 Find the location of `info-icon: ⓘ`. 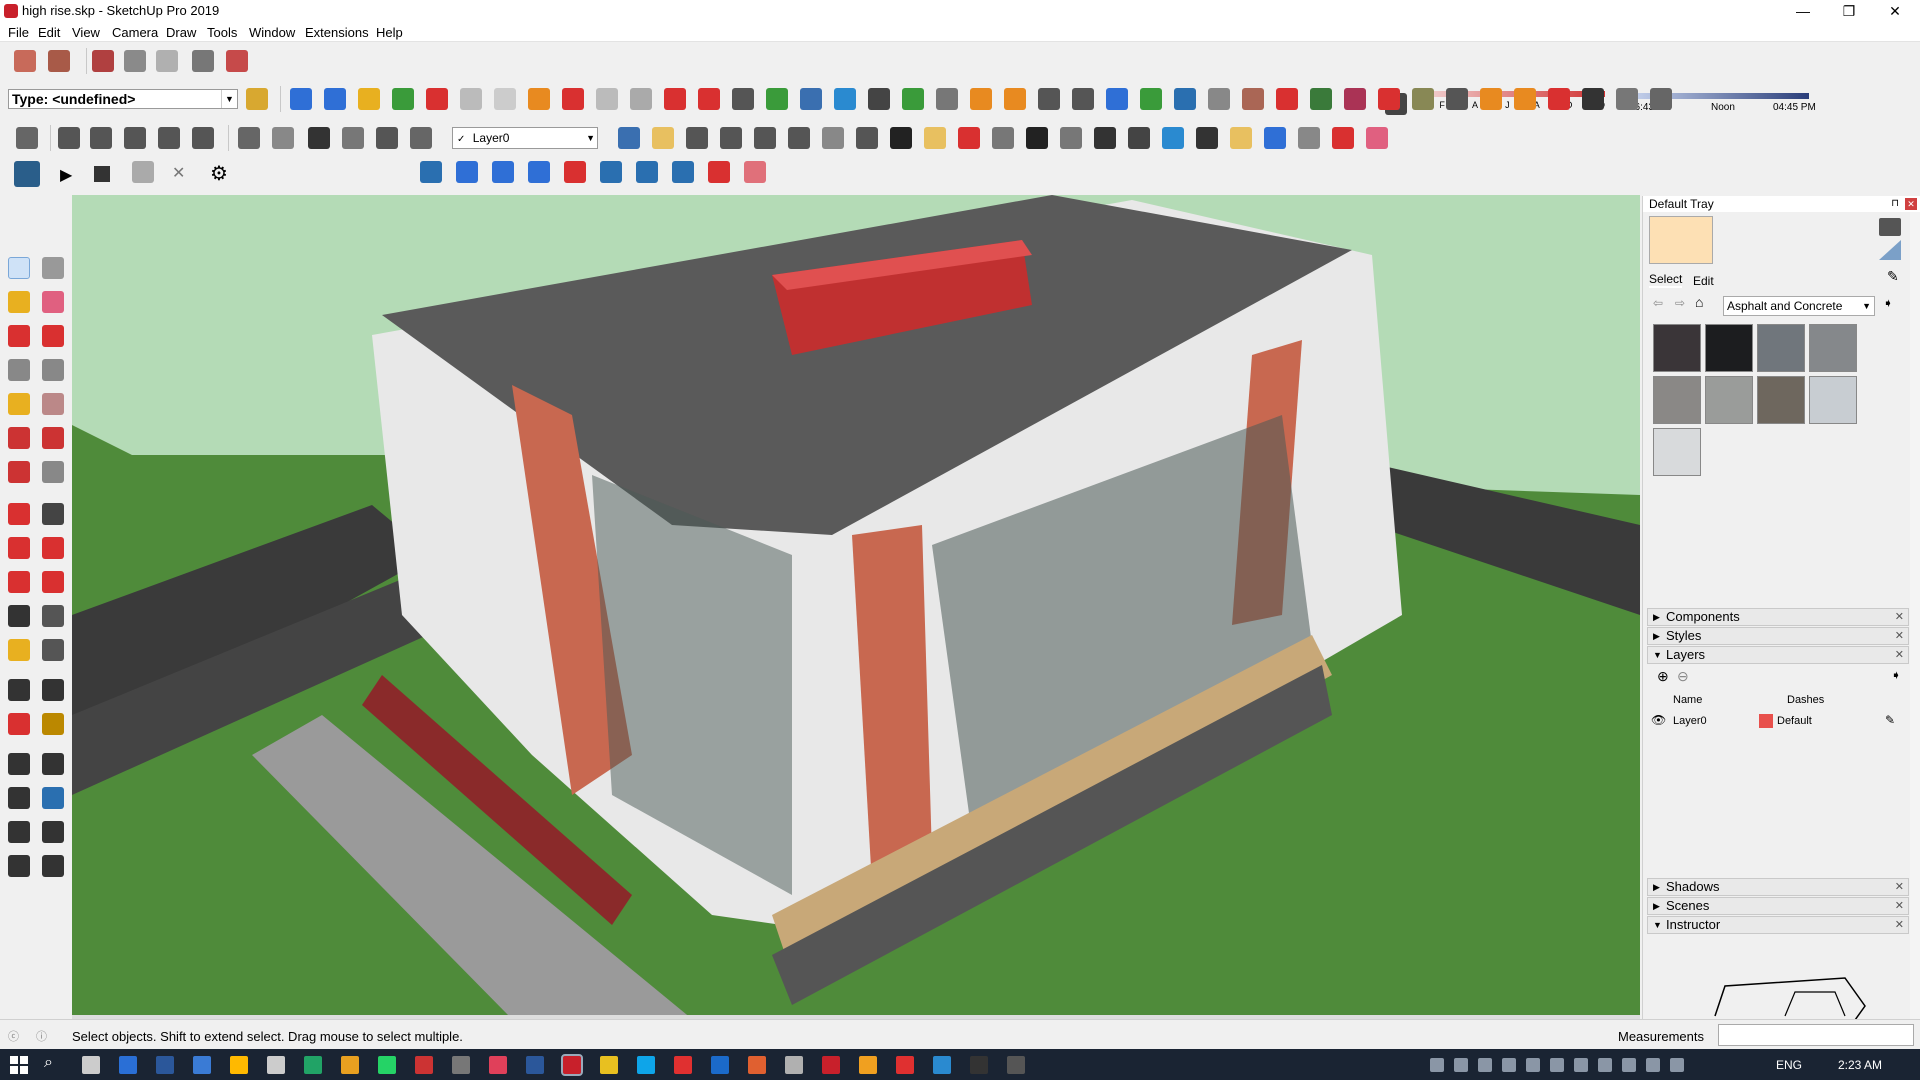

info-icon: ⓘ is located at coordinates (41, 1036).